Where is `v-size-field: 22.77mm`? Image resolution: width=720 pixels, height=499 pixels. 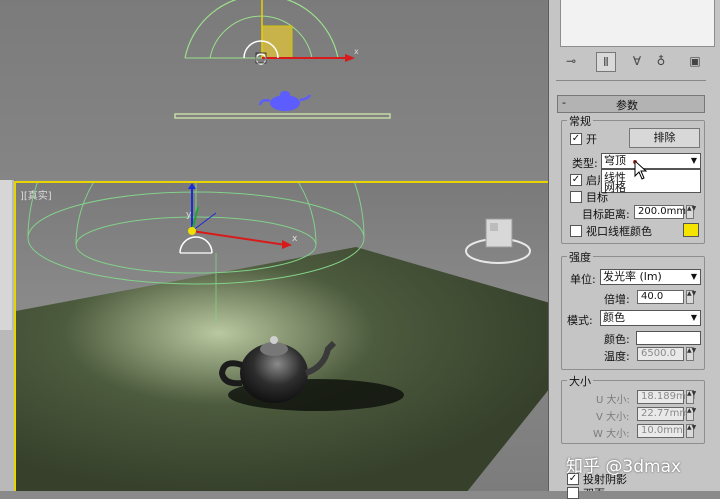 v-size-field: 22.77mm is located at coordinates (663, 414).